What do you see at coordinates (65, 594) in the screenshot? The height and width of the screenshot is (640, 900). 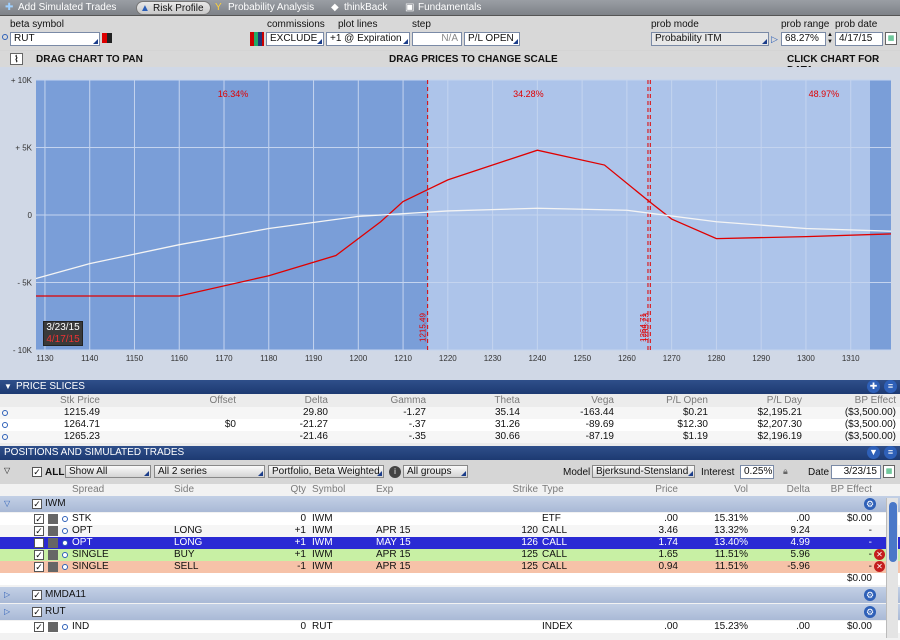 I see `group-name: MMDA11` at bounding box center [65, 594].